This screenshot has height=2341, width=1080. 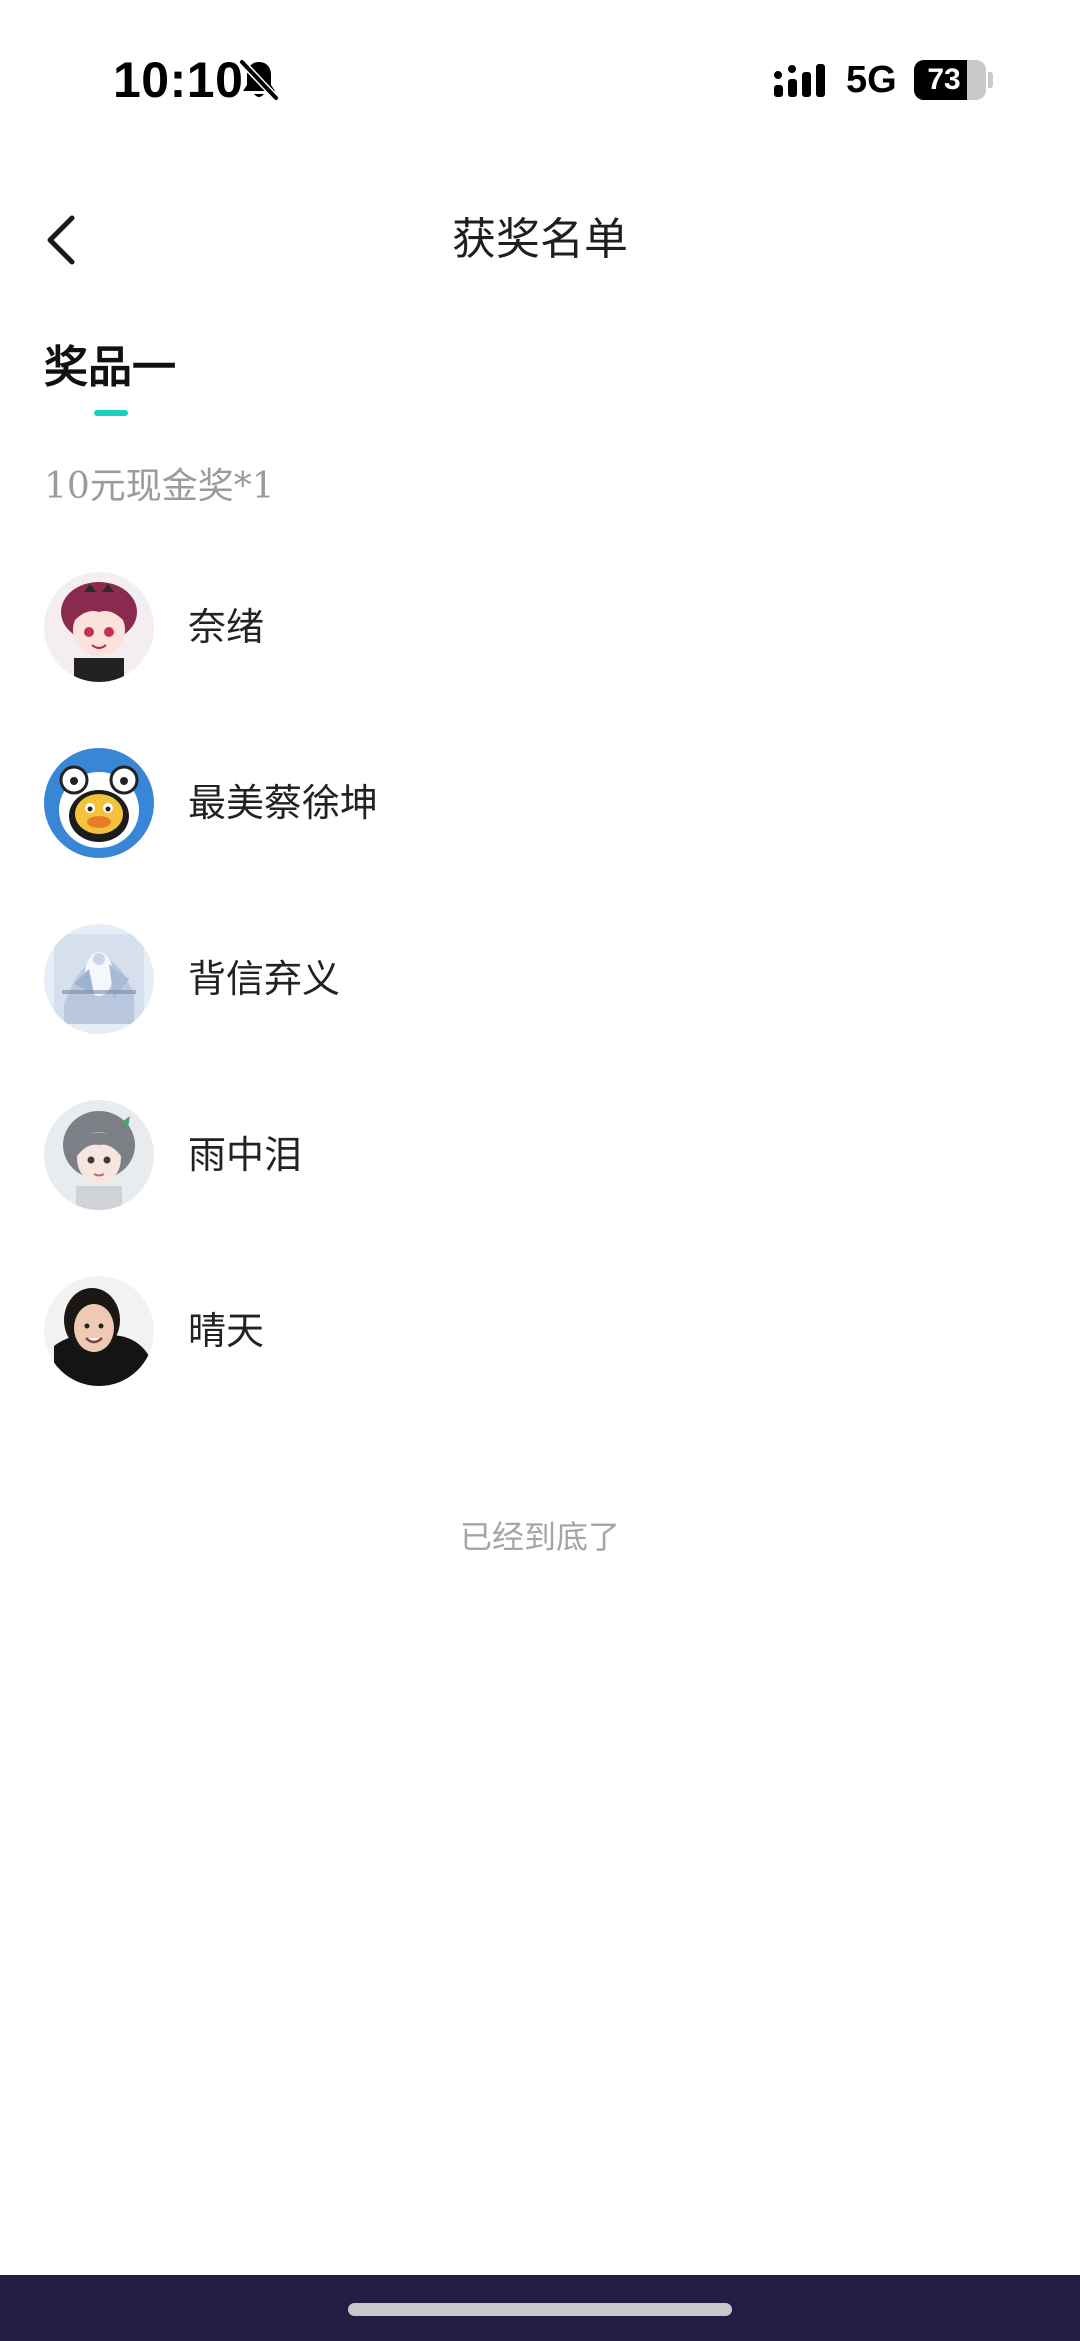 I want to click on tab-label: 奖品一, so click(x=110, y=367).